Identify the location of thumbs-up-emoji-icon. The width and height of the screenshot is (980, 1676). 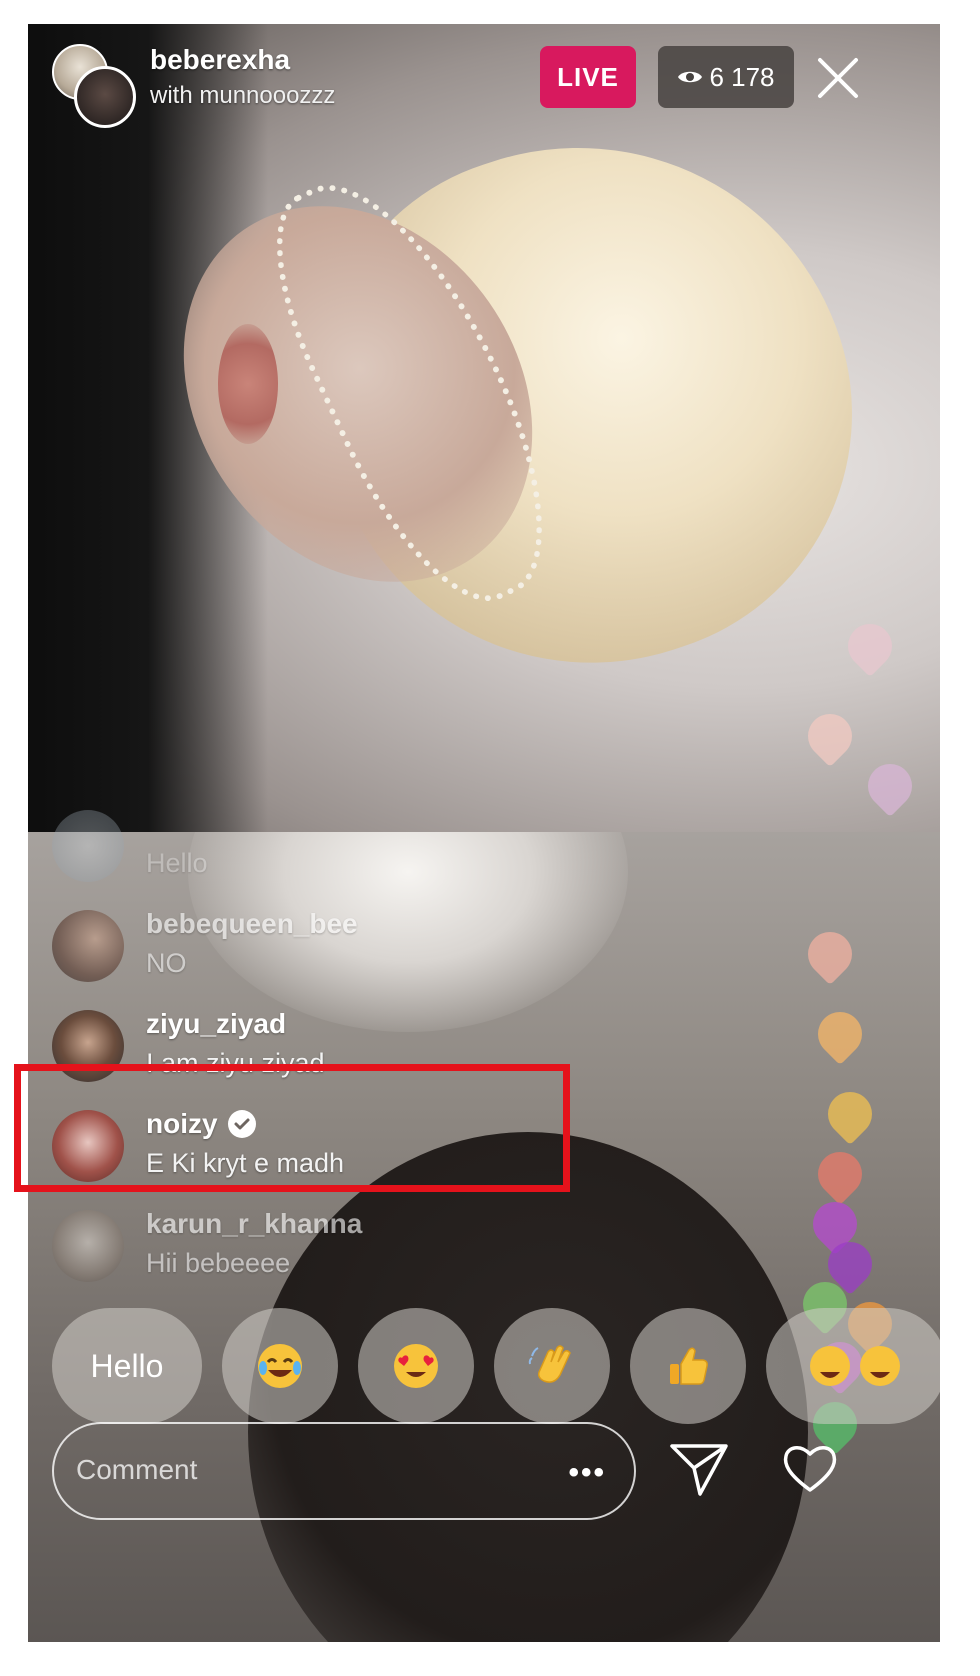
(689, 1366).